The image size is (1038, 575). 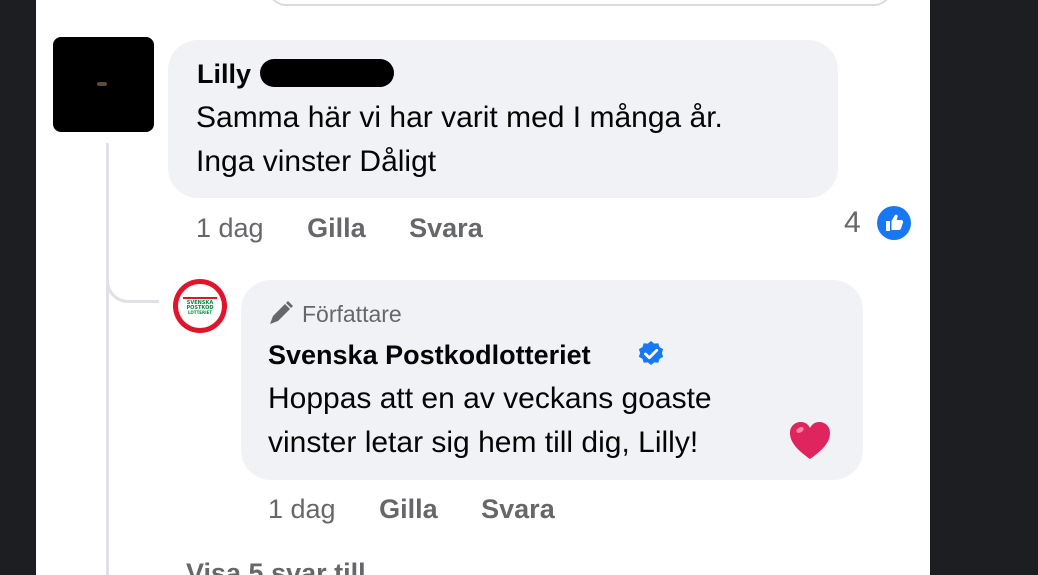 What do you see at coordinates (224, 74) in the screenshot?
I see `comment-author: Lilly` at bounding box center [224, 74].